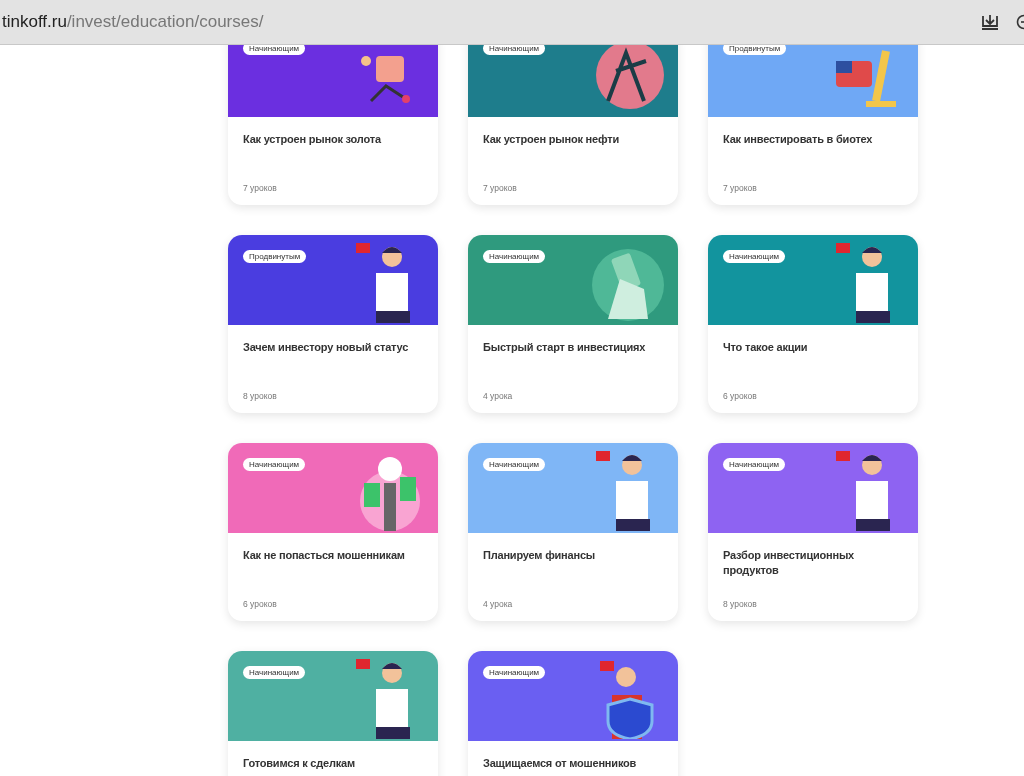  What do you see at coordinates (333, 713) in the screenshot?
I see `course-card: Начинающим Готовимся к сделкам` at bounding box center [333, 713].